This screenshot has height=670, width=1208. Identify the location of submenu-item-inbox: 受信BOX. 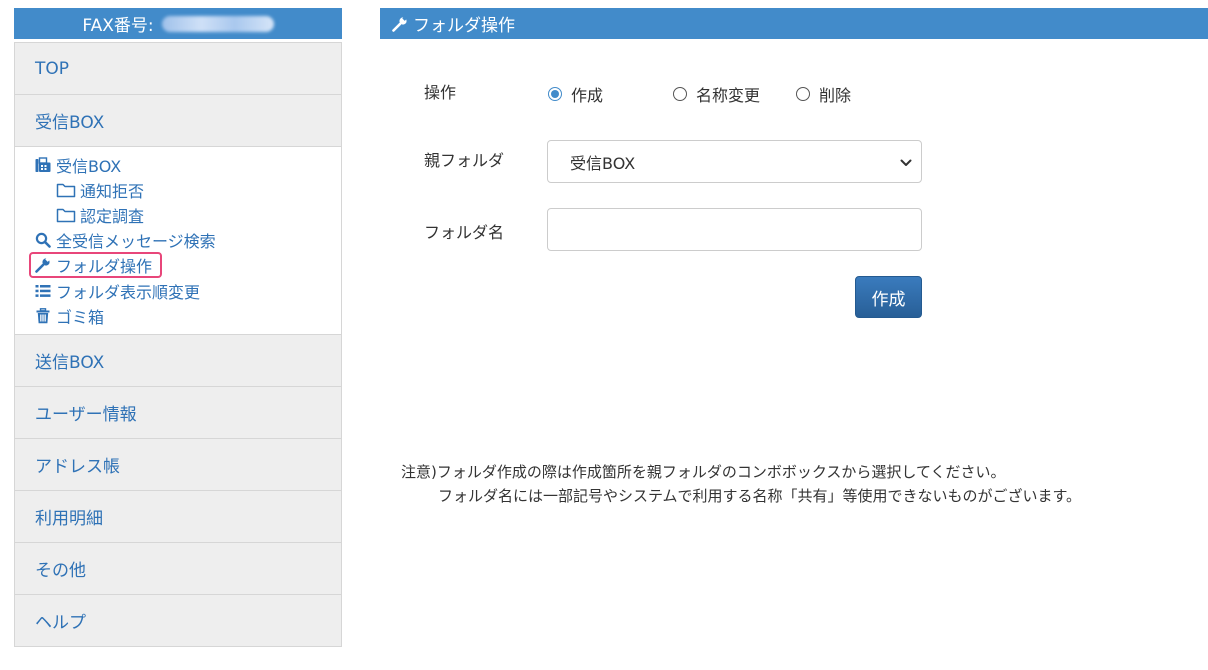
(77, 164).